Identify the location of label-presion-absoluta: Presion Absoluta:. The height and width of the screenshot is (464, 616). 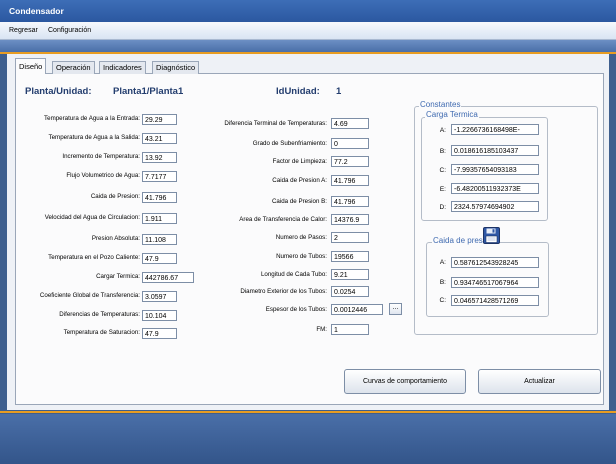
(115, 238).